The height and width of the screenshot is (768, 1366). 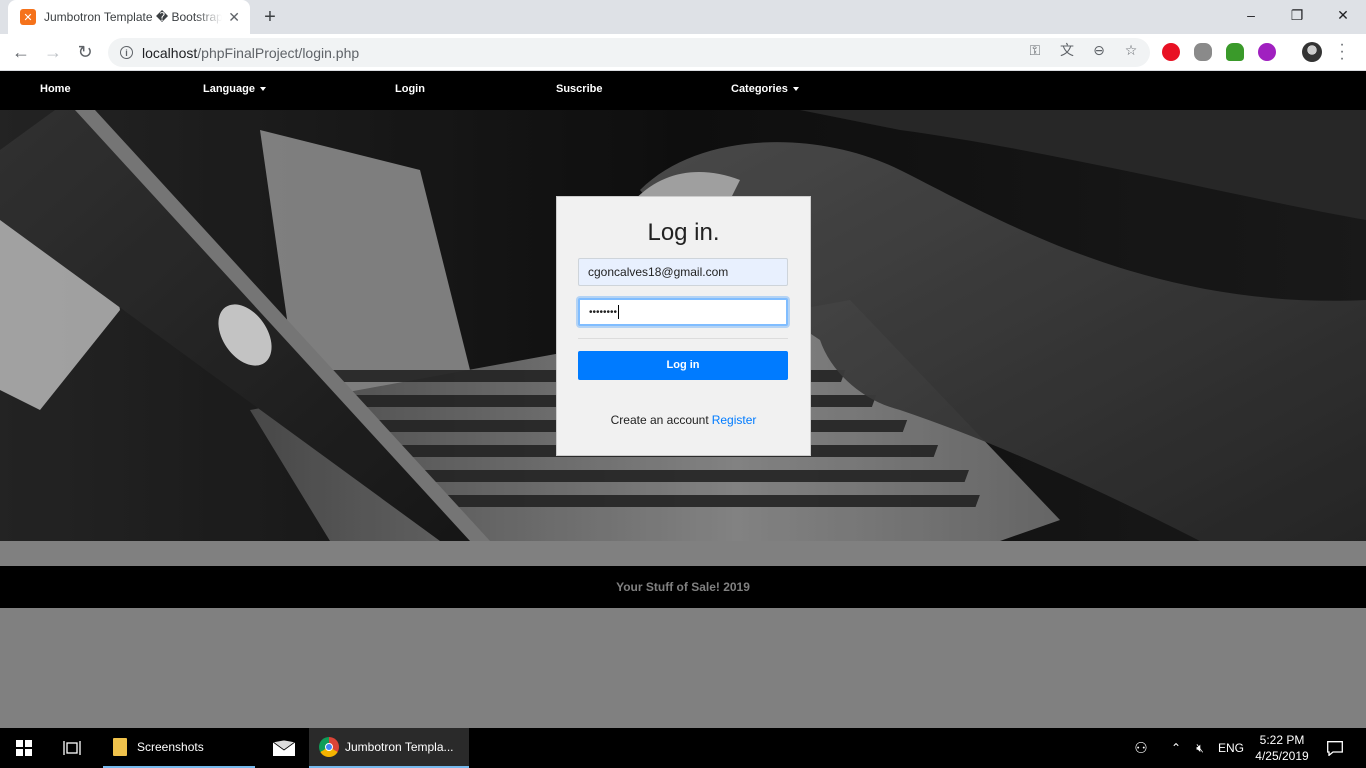 I want to click on nav-login: Login, so click(x=410, y=89).